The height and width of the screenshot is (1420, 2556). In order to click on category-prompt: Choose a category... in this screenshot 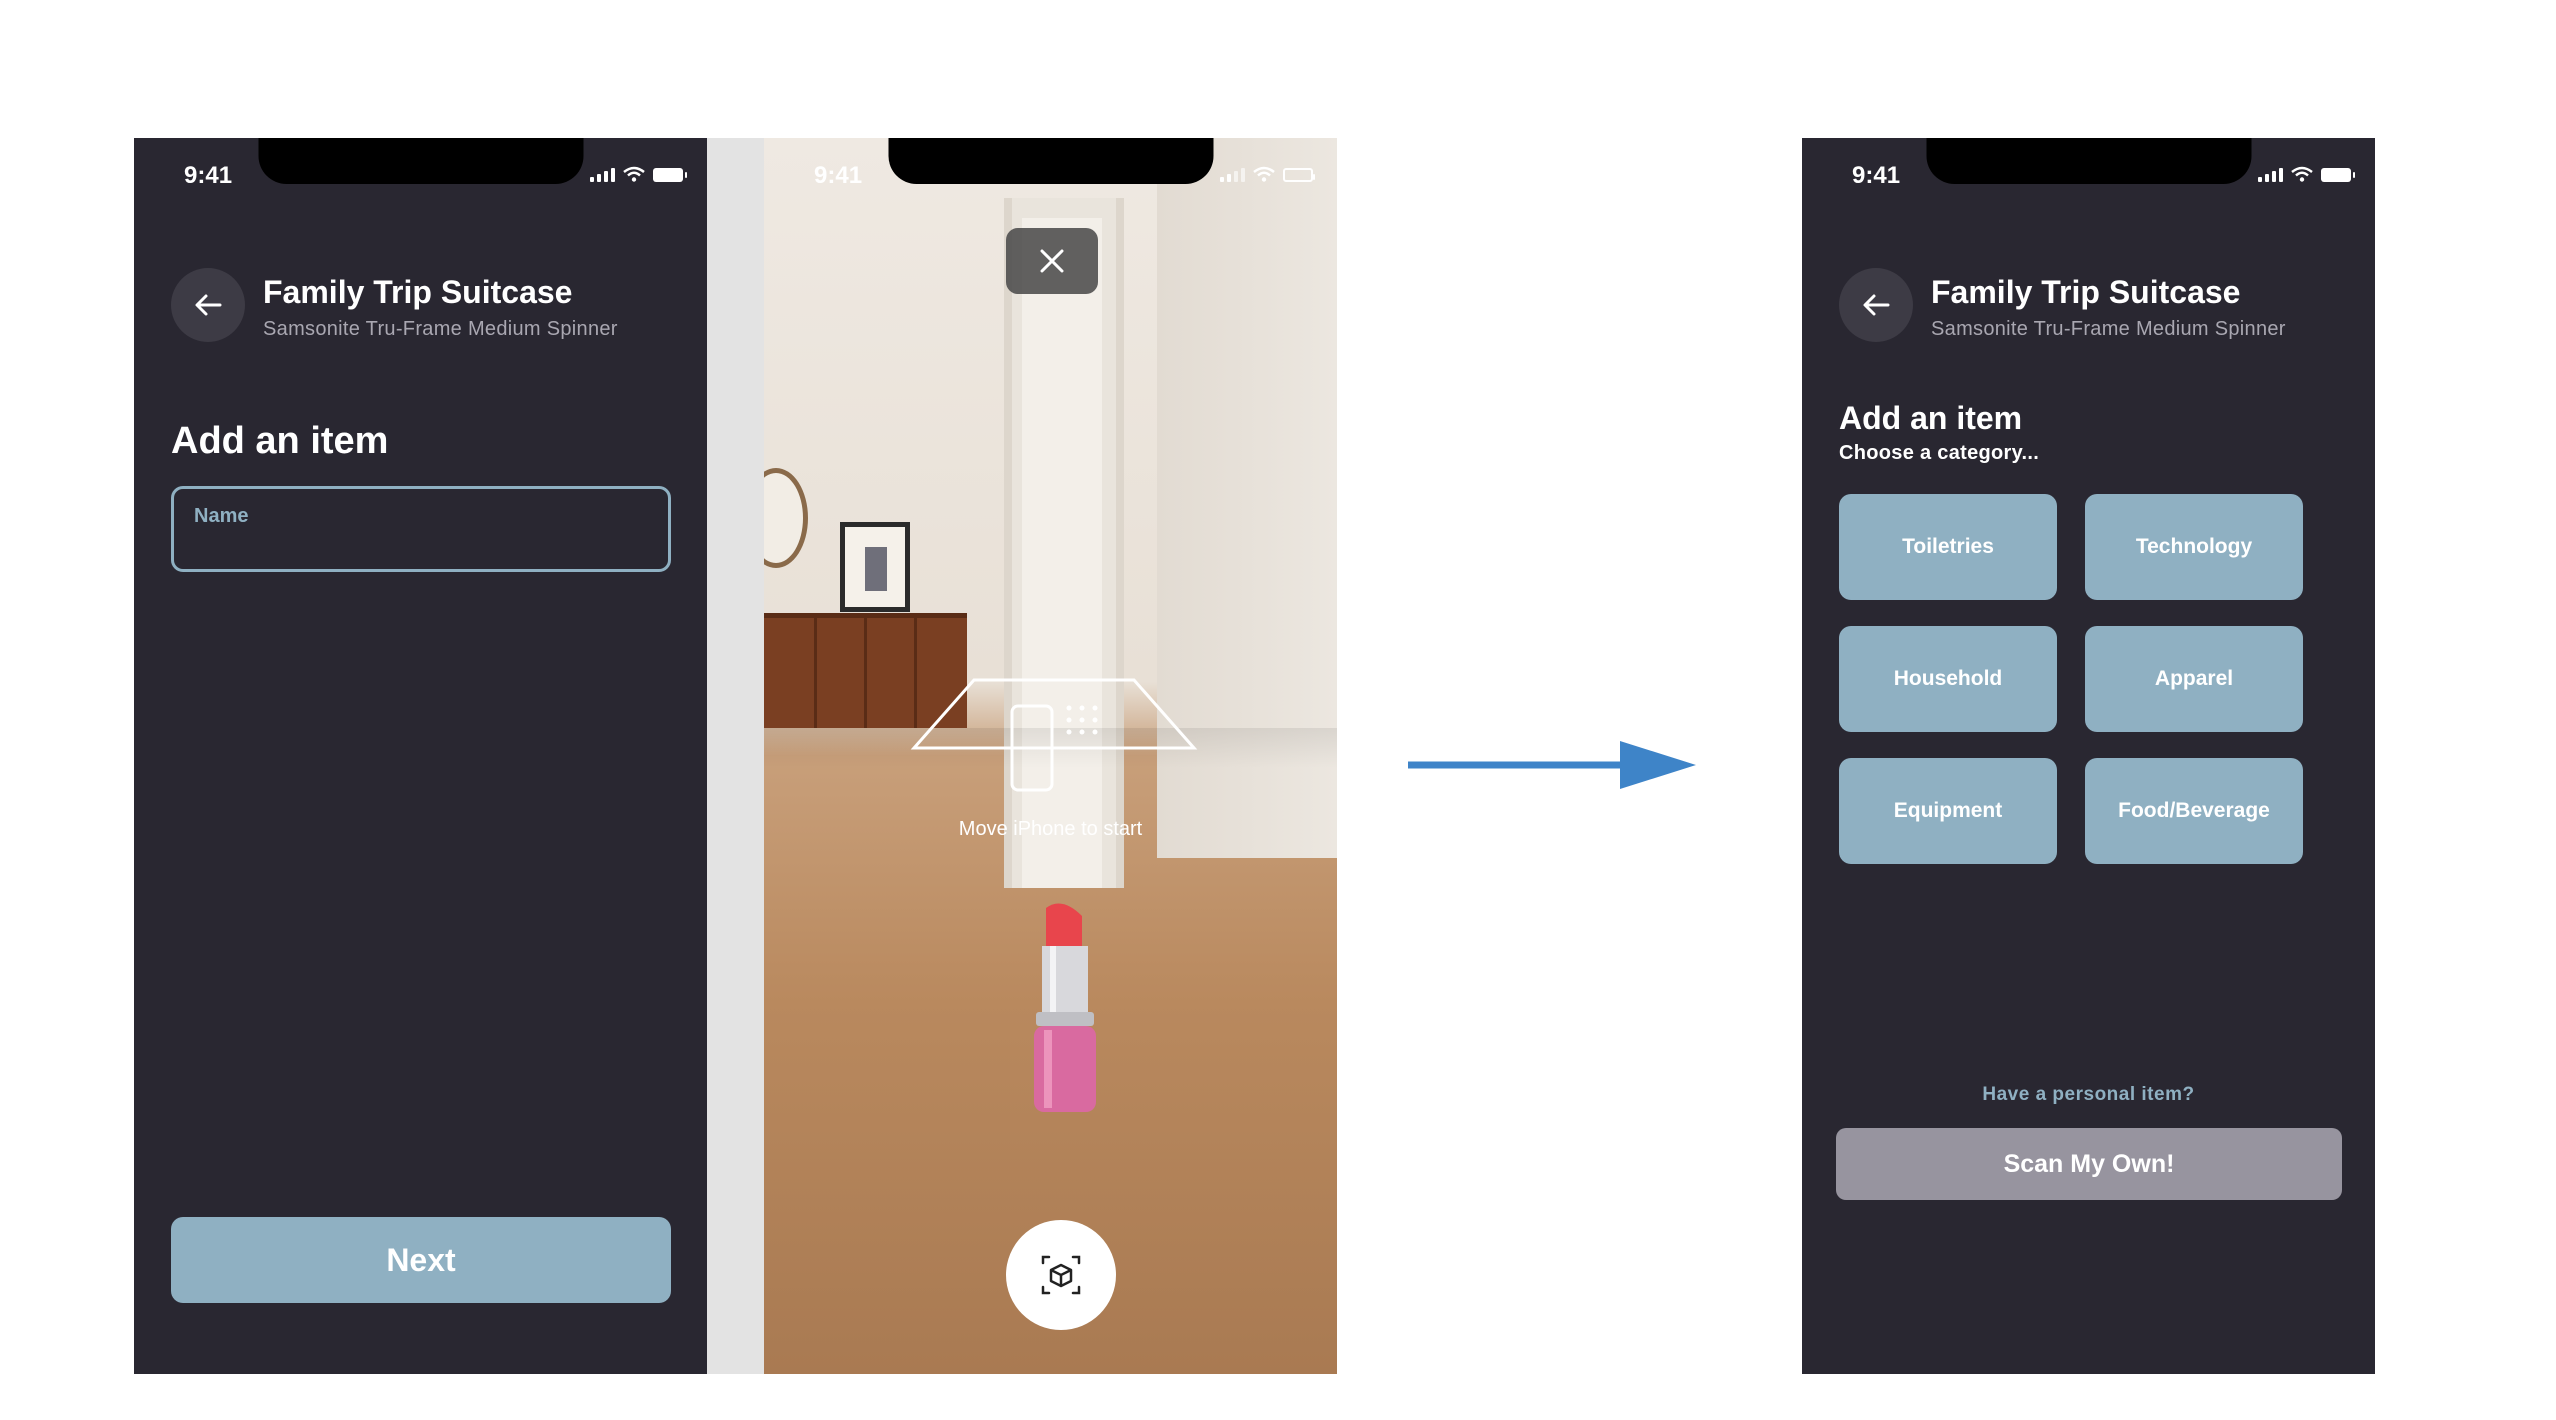, I will do `click(1939, 453)`.